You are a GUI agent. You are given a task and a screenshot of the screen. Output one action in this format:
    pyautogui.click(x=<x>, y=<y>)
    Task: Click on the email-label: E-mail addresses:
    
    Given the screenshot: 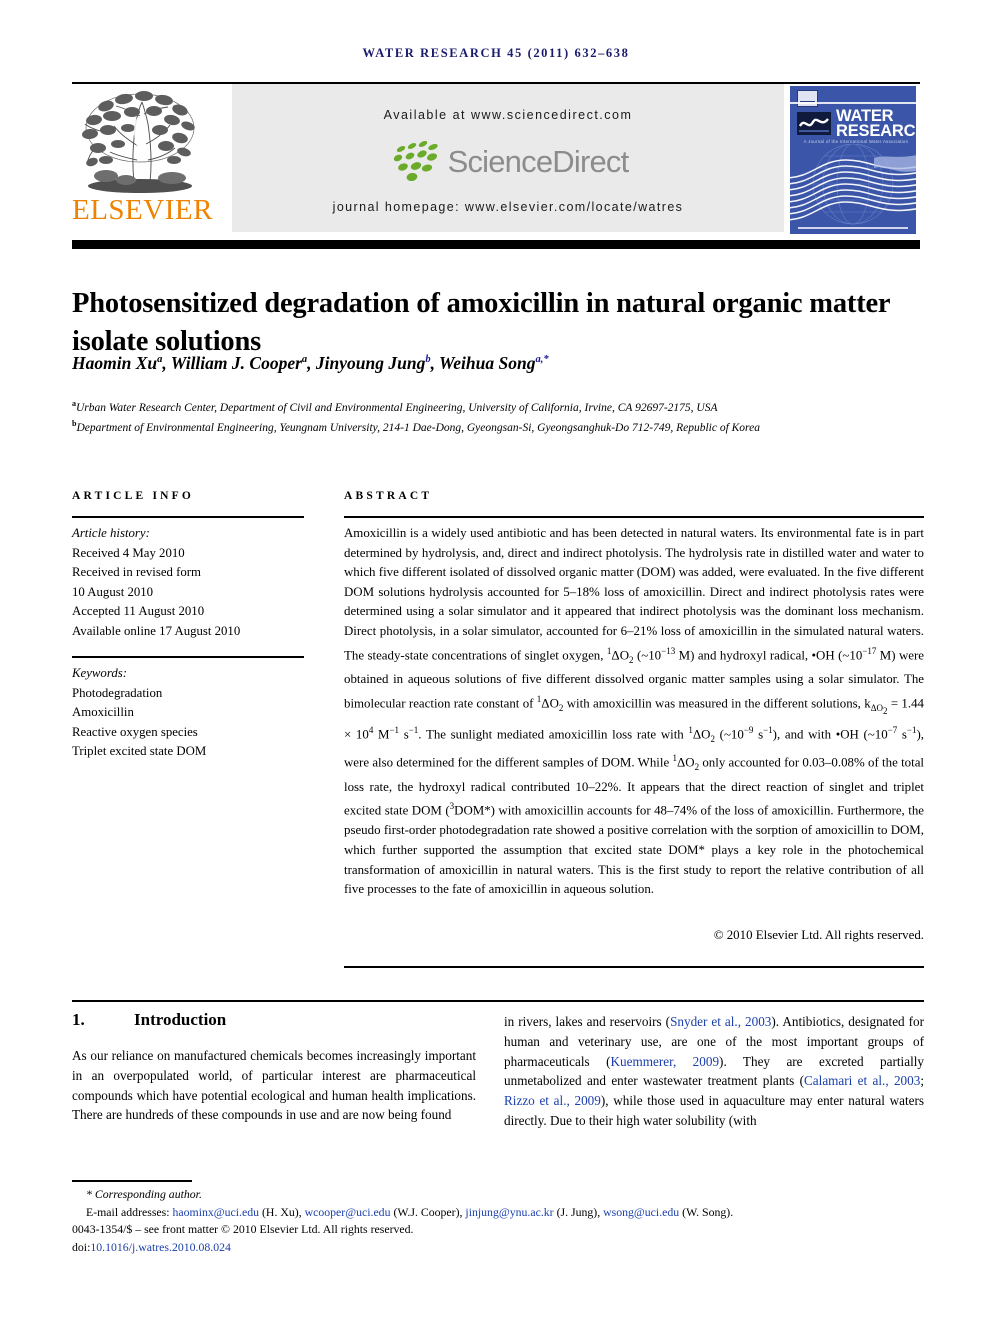 What is the action you would take?
    pyautogui.click(x=128, y=1211)
    